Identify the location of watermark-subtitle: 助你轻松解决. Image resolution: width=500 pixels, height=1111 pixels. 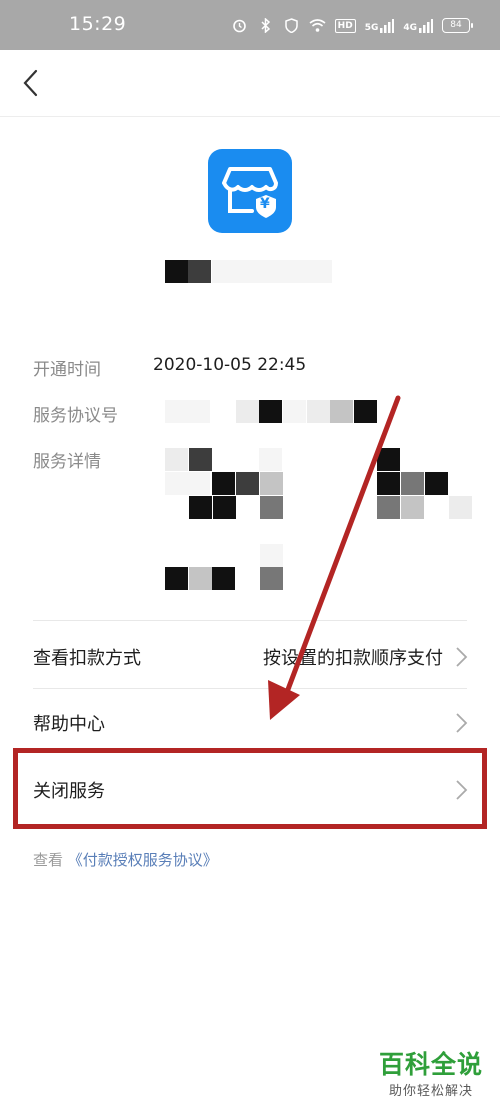
(430, 1091).